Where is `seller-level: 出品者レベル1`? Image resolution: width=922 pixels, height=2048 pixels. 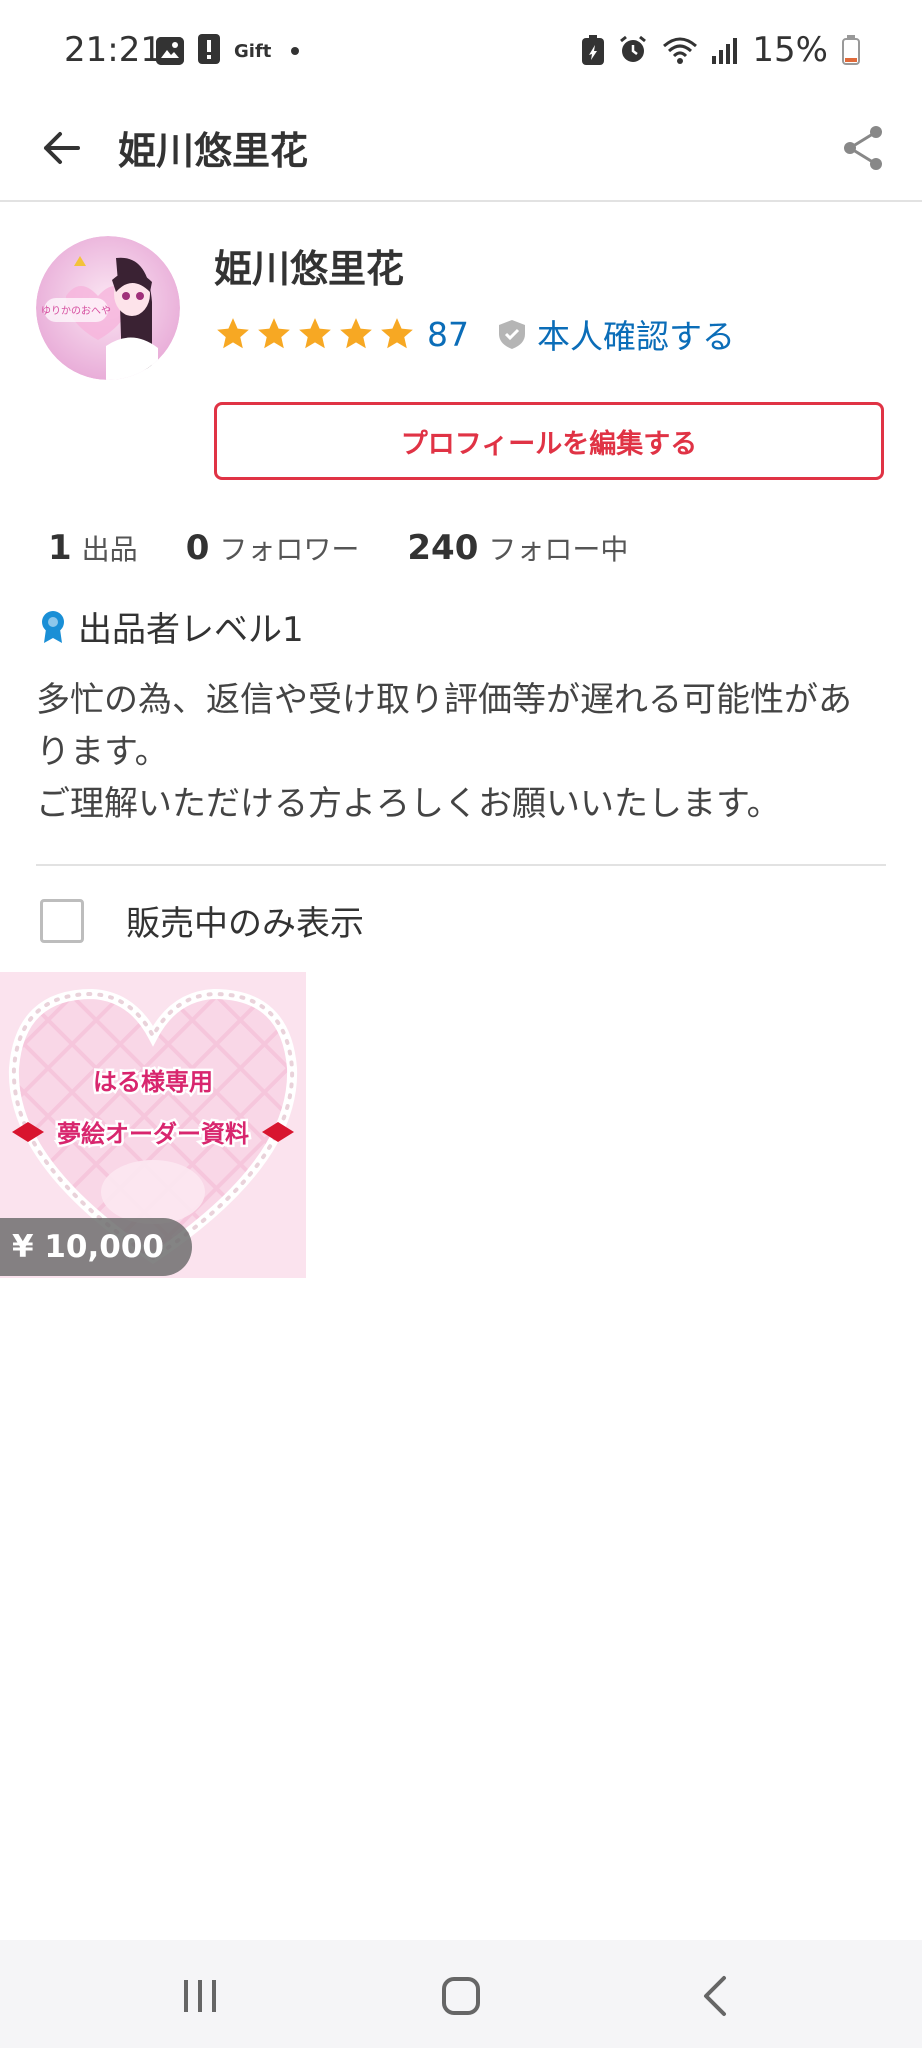 seller-level: 出品者レベル1 is located at coordinates (171, 626).